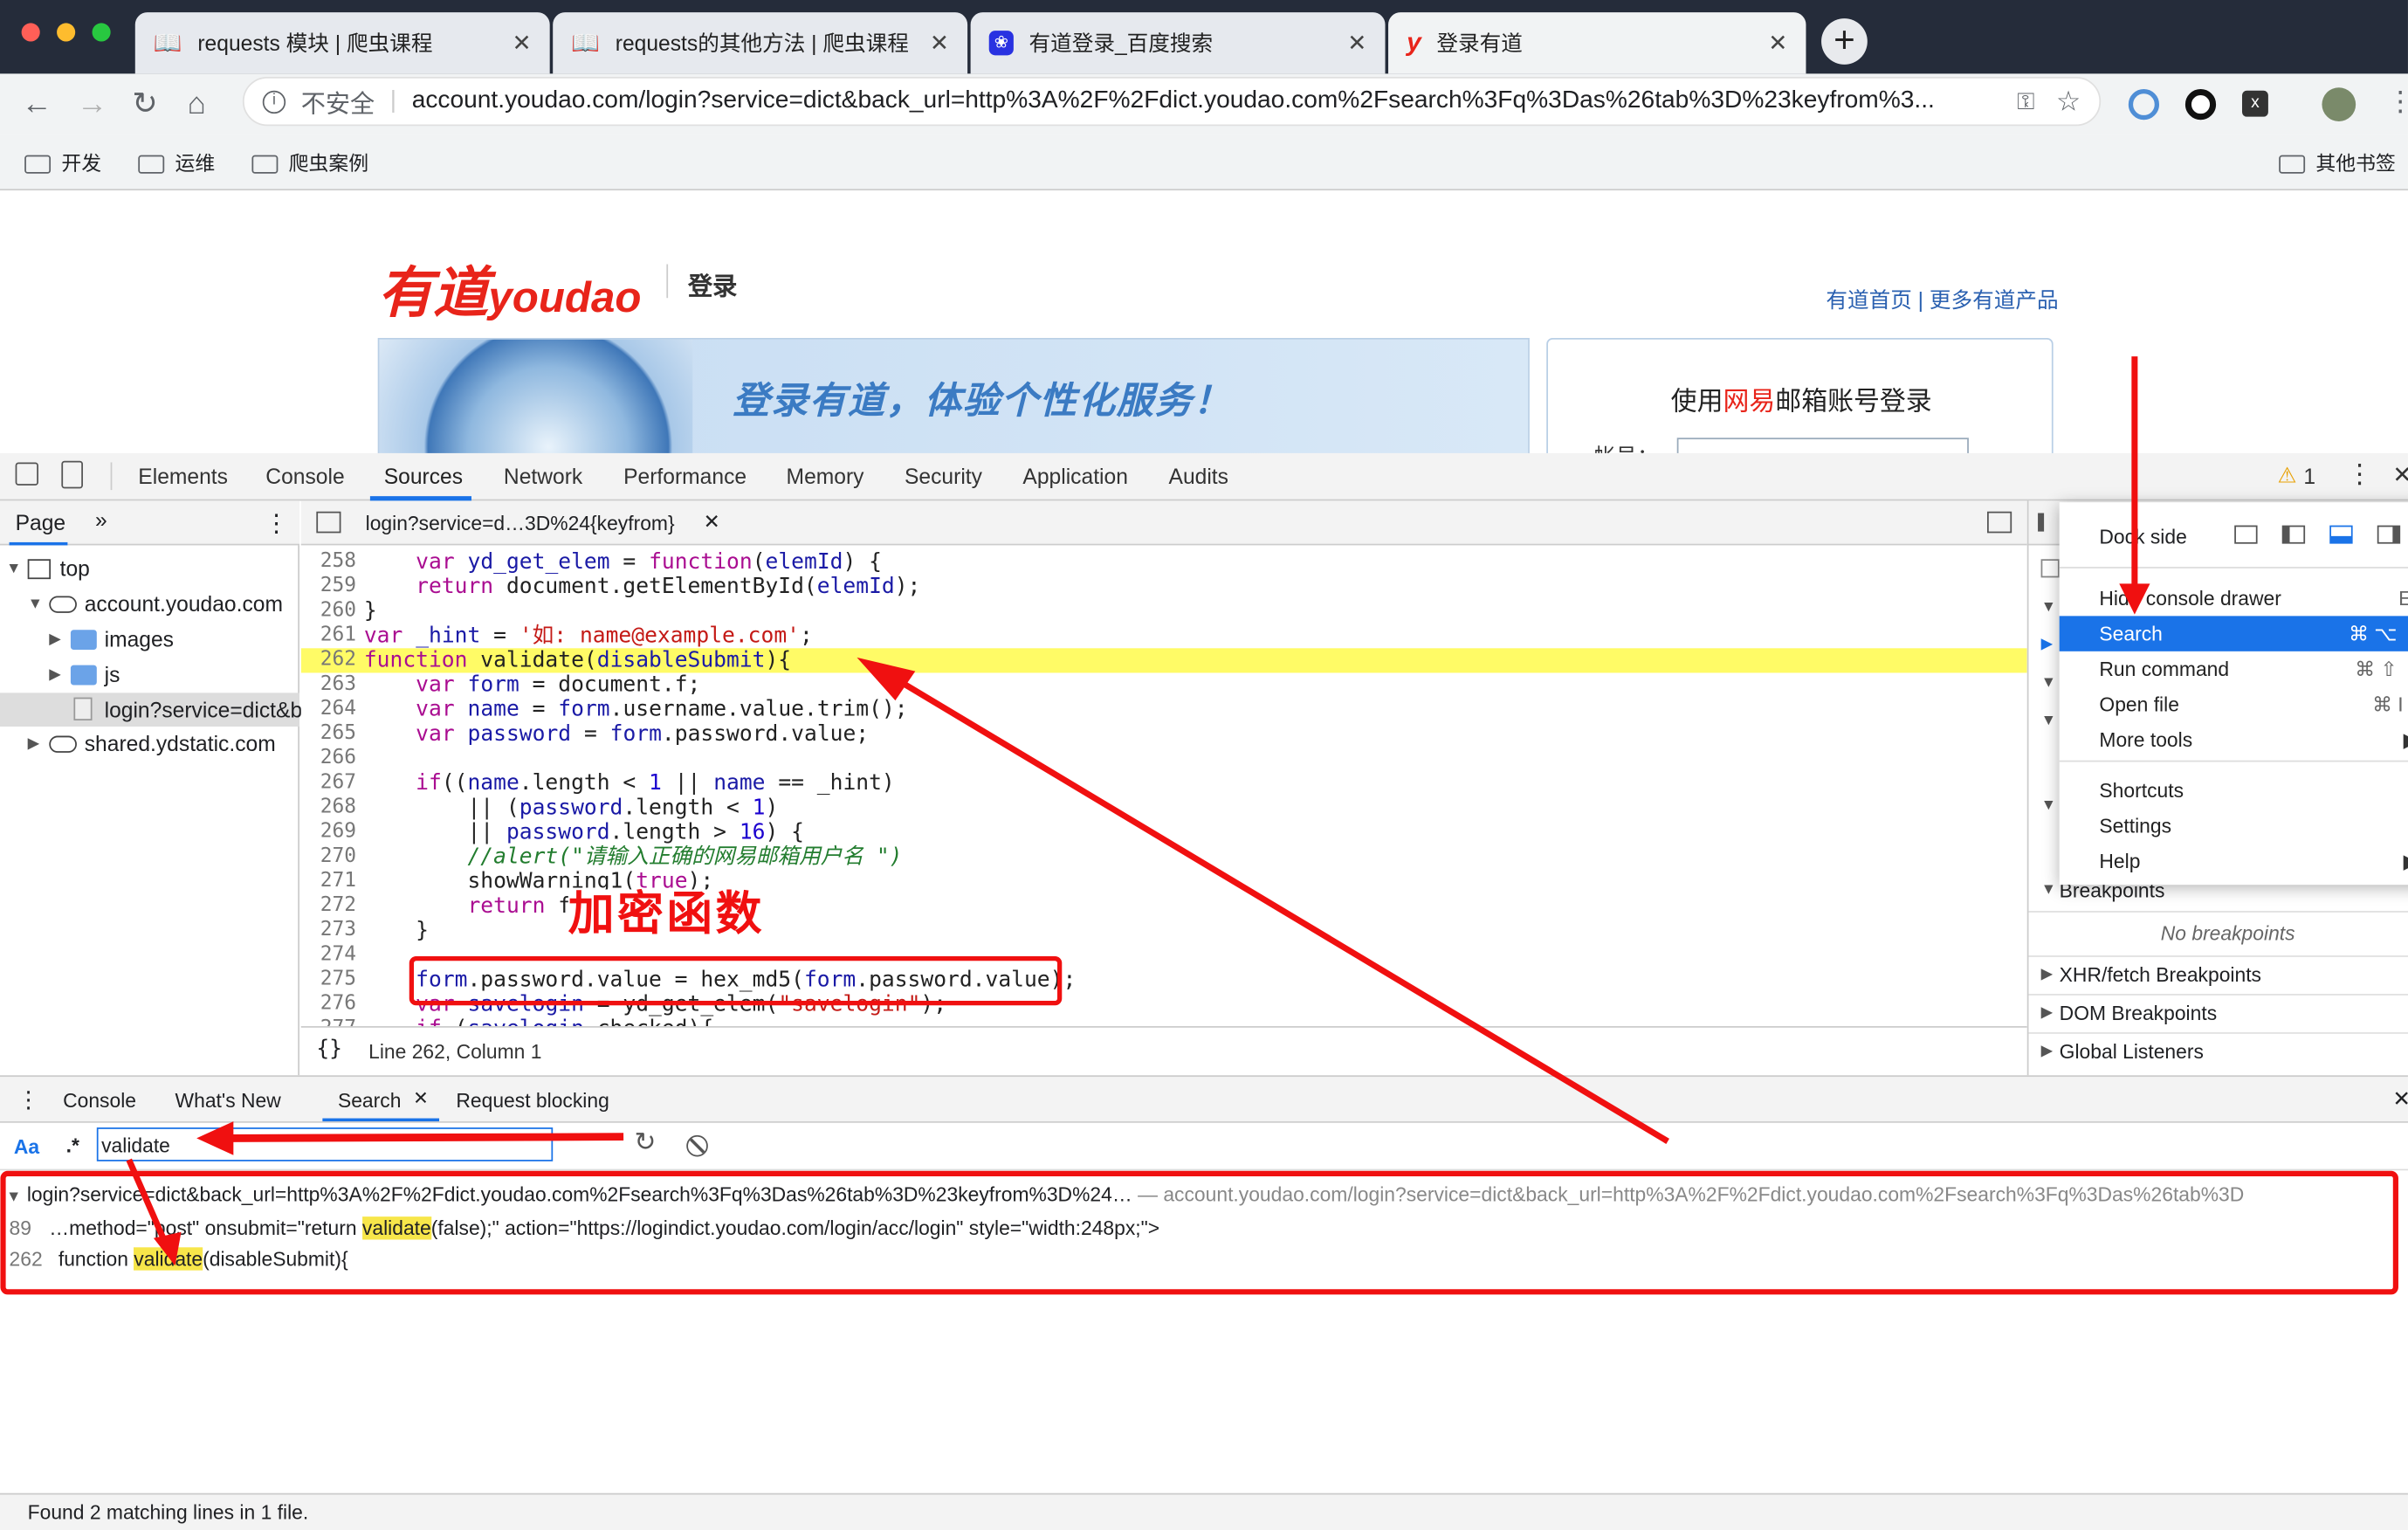  Describe the element at coordinates (2025, 101) in the screenshot. I see `key-icon: ⚿` at that location.